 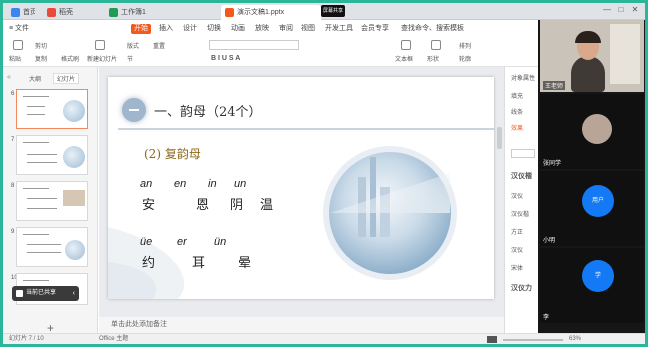 What do you see at coordinates (517, 231) in the screenshot?
I see `font-option: 方正` at bounding box center [517, 231].